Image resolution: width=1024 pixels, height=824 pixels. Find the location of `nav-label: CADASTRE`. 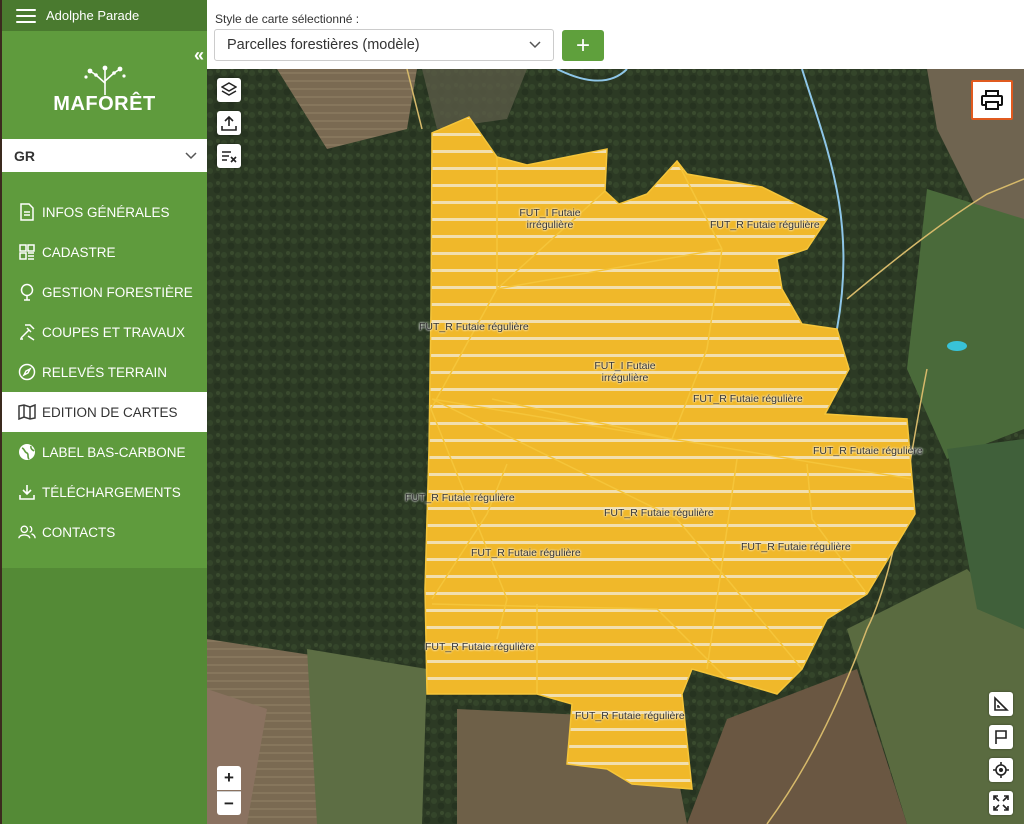

nav-label: CADASTRE is located at coordinates (79, 252).